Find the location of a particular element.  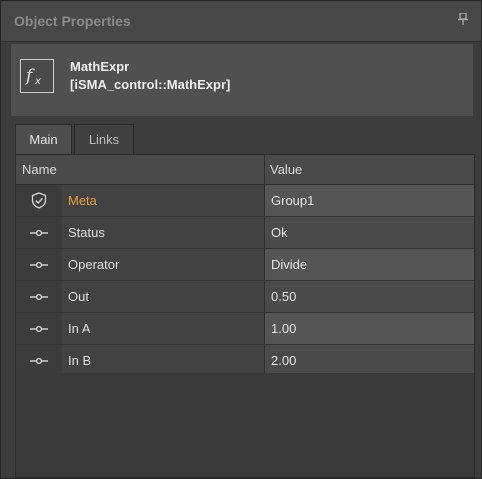

row-value-cell: Ok is located at coordinates (369, 232).